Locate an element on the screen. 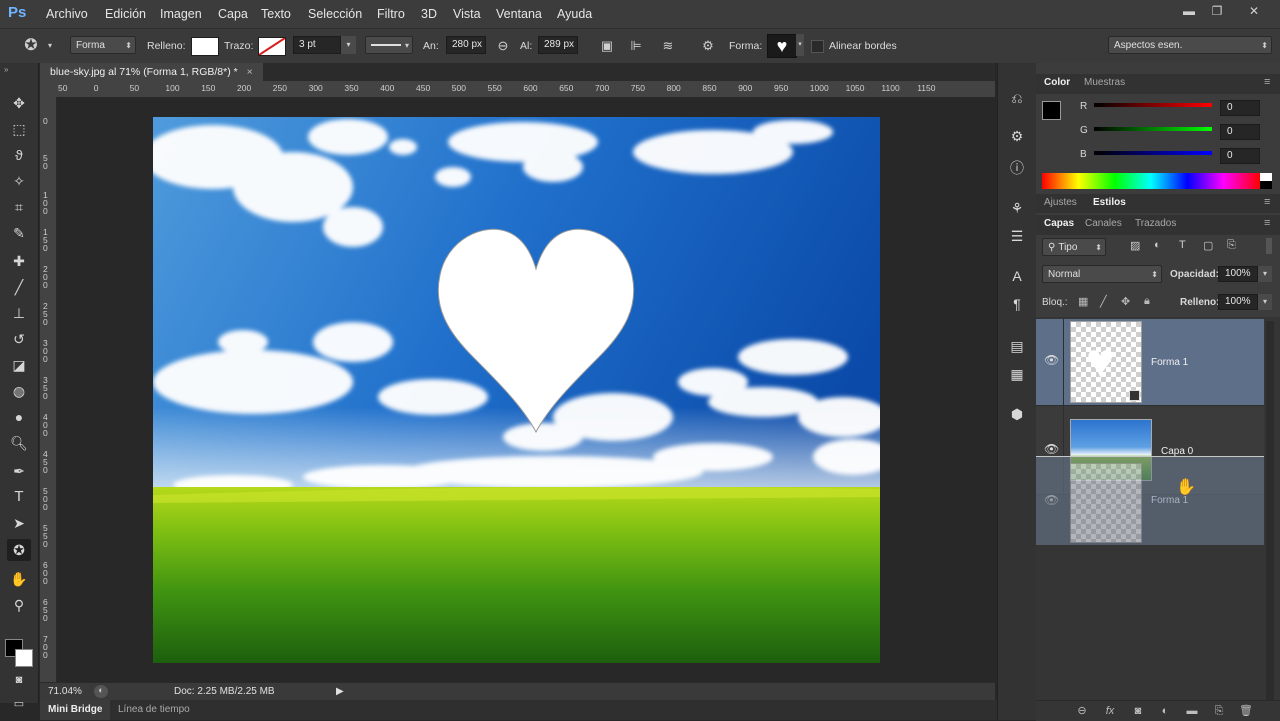 Image resolution: width=1280 pixels, height=721 pixels. dodge-tool-icon: 🔍︎ is located at coordinates (19, 443).